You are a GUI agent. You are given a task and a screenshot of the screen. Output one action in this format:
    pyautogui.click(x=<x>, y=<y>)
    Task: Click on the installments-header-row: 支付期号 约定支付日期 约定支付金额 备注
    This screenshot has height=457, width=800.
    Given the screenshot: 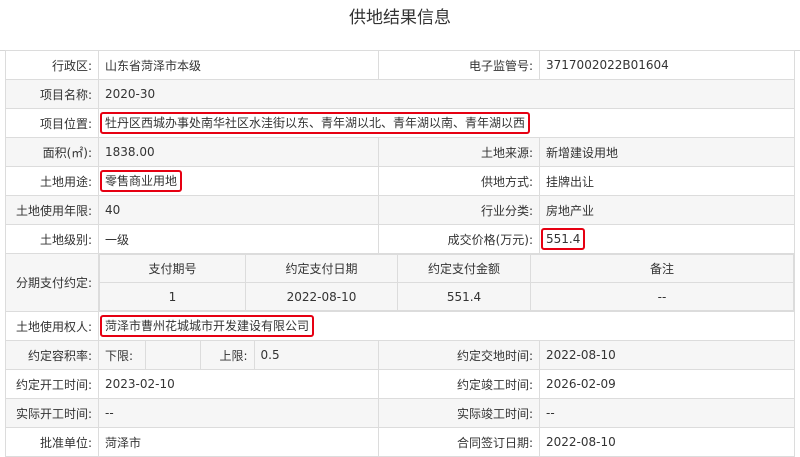 What is the action you would take?
    pyautogui.click(x=447, y=268)
    